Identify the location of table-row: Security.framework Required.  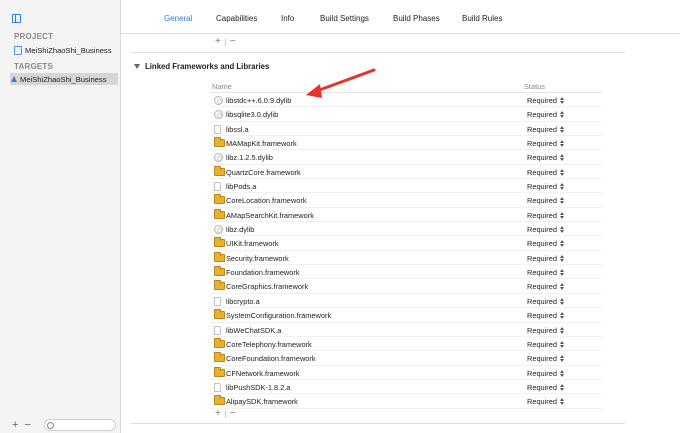
(406, 258).